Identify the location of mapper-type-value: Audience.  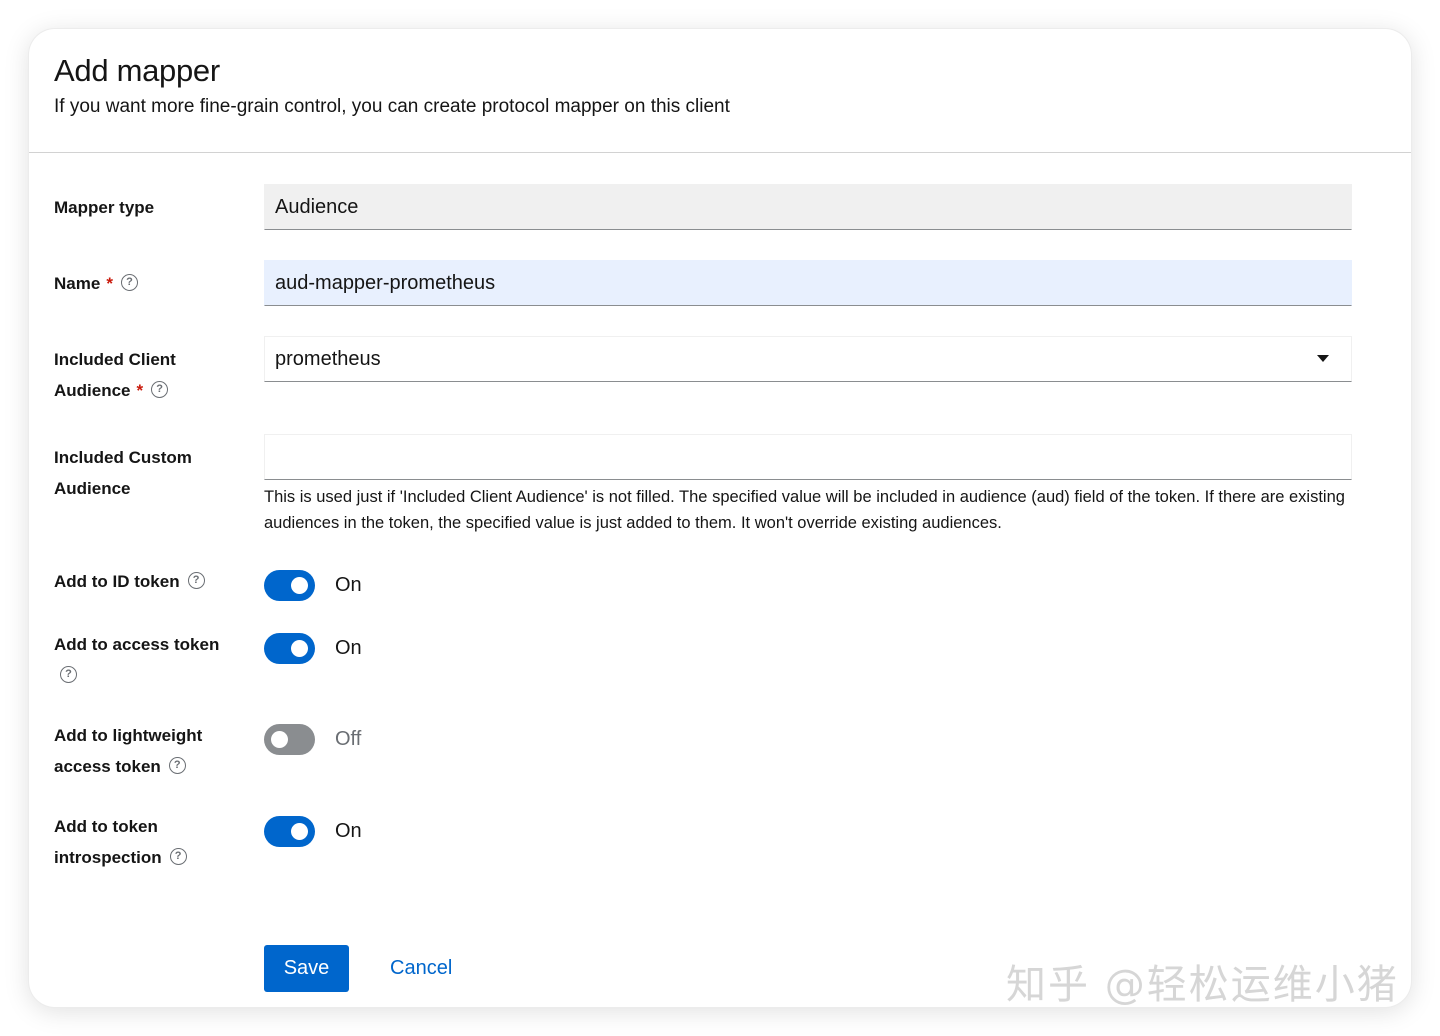
(317, 207).